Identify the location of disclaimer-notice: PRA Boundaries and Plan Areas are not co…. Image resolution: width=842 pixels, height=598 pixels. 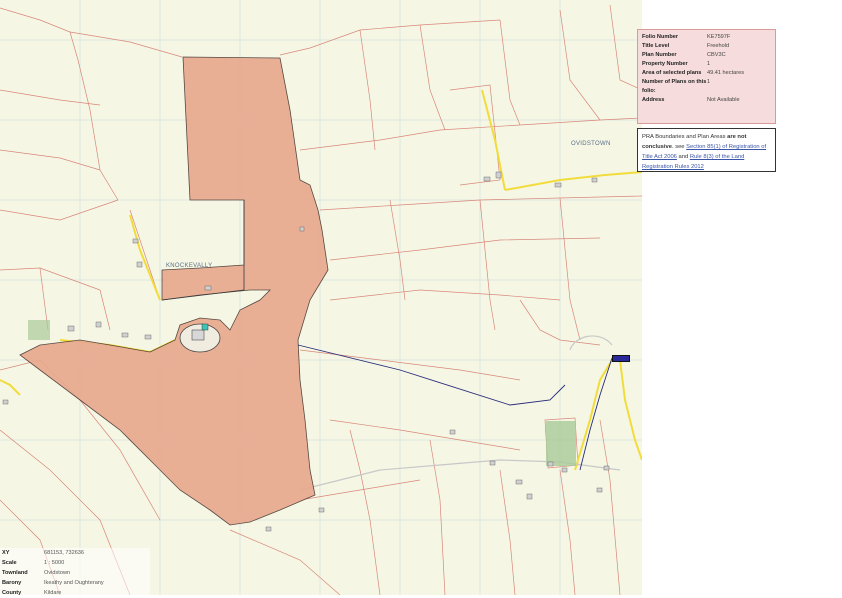
(706, 150).